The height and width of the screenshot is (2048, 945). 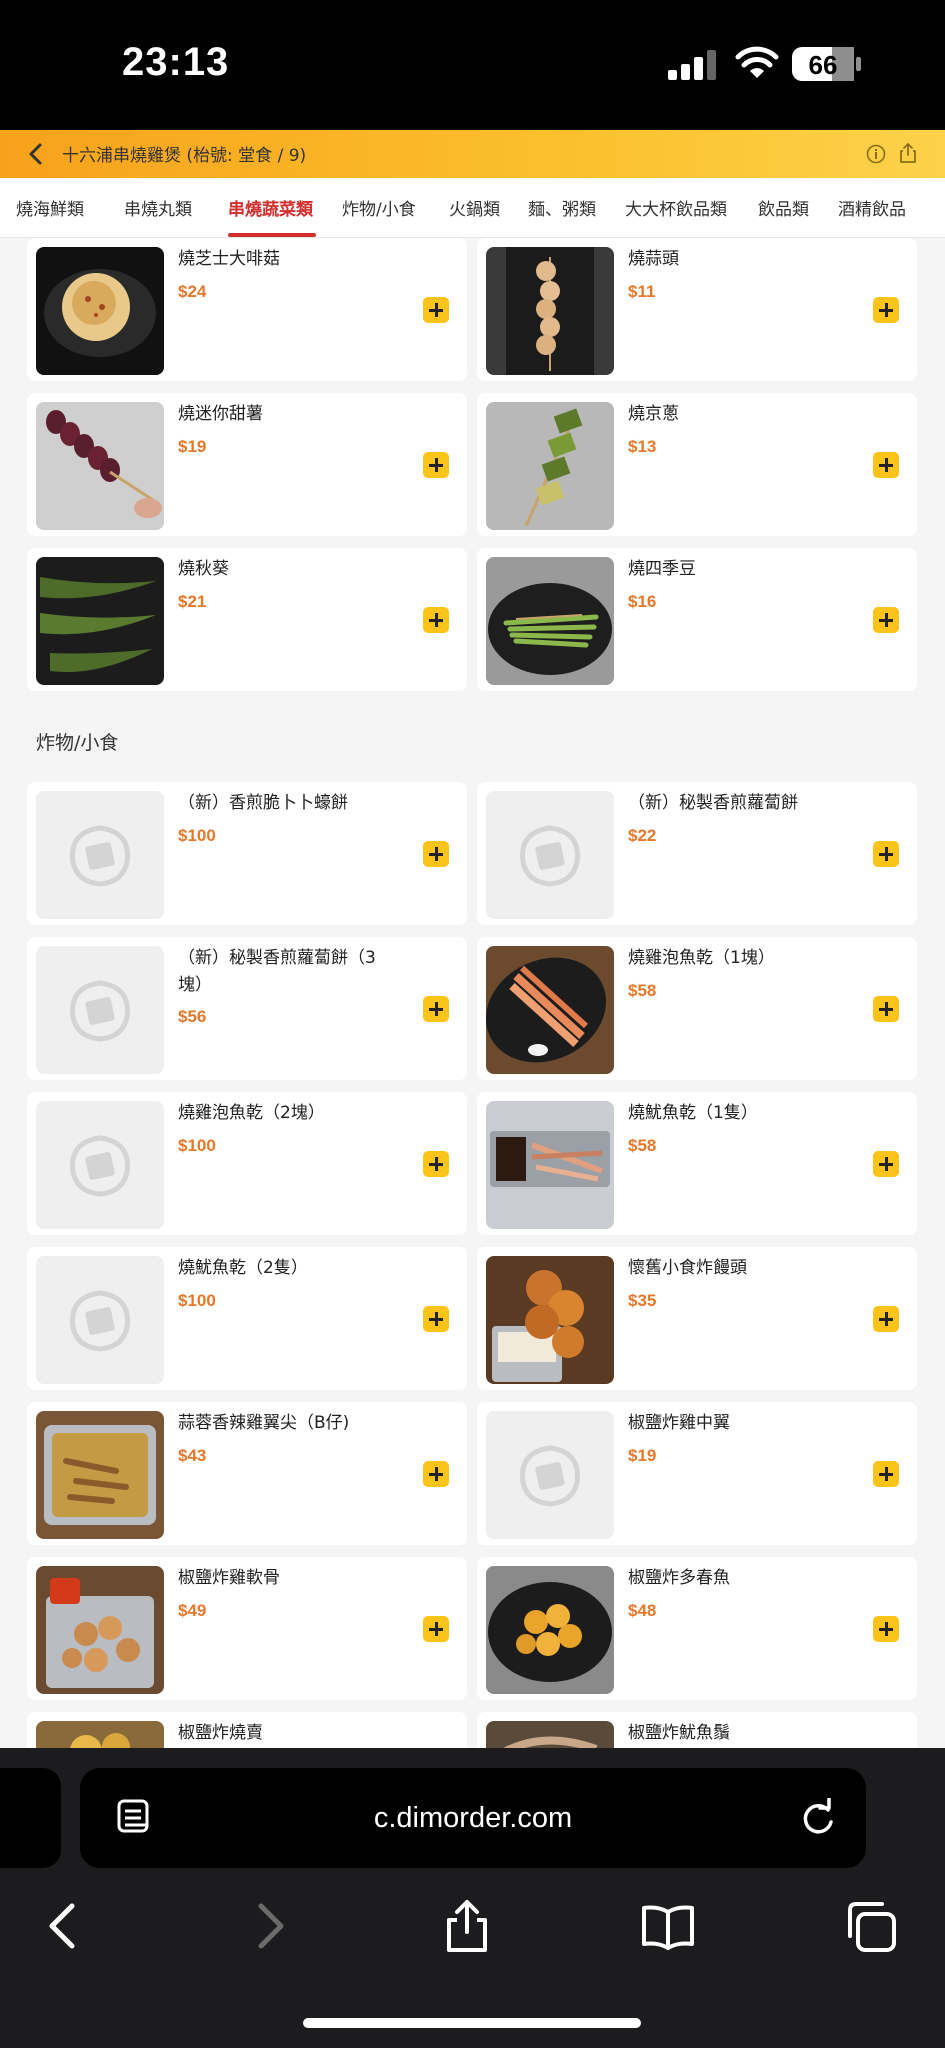 I want to click on menu-item: 椒鹽炸雞軟骨 $49, so click(x=247, y=1628).